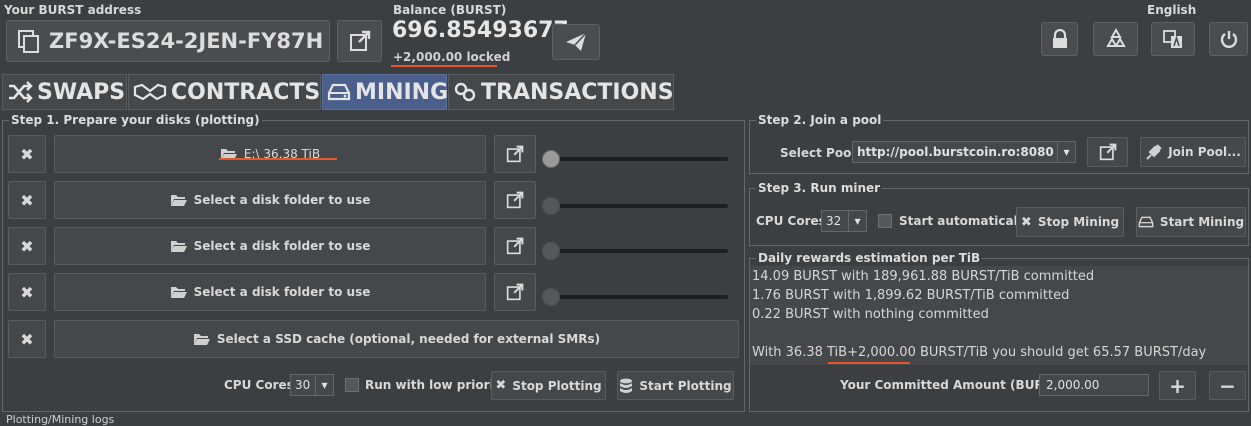  What do you see at coordinates (1070, 222) in the screenshot?
I see `stop-mining-button: ✖ Stop Mining` at bounding box center [1070, 222].